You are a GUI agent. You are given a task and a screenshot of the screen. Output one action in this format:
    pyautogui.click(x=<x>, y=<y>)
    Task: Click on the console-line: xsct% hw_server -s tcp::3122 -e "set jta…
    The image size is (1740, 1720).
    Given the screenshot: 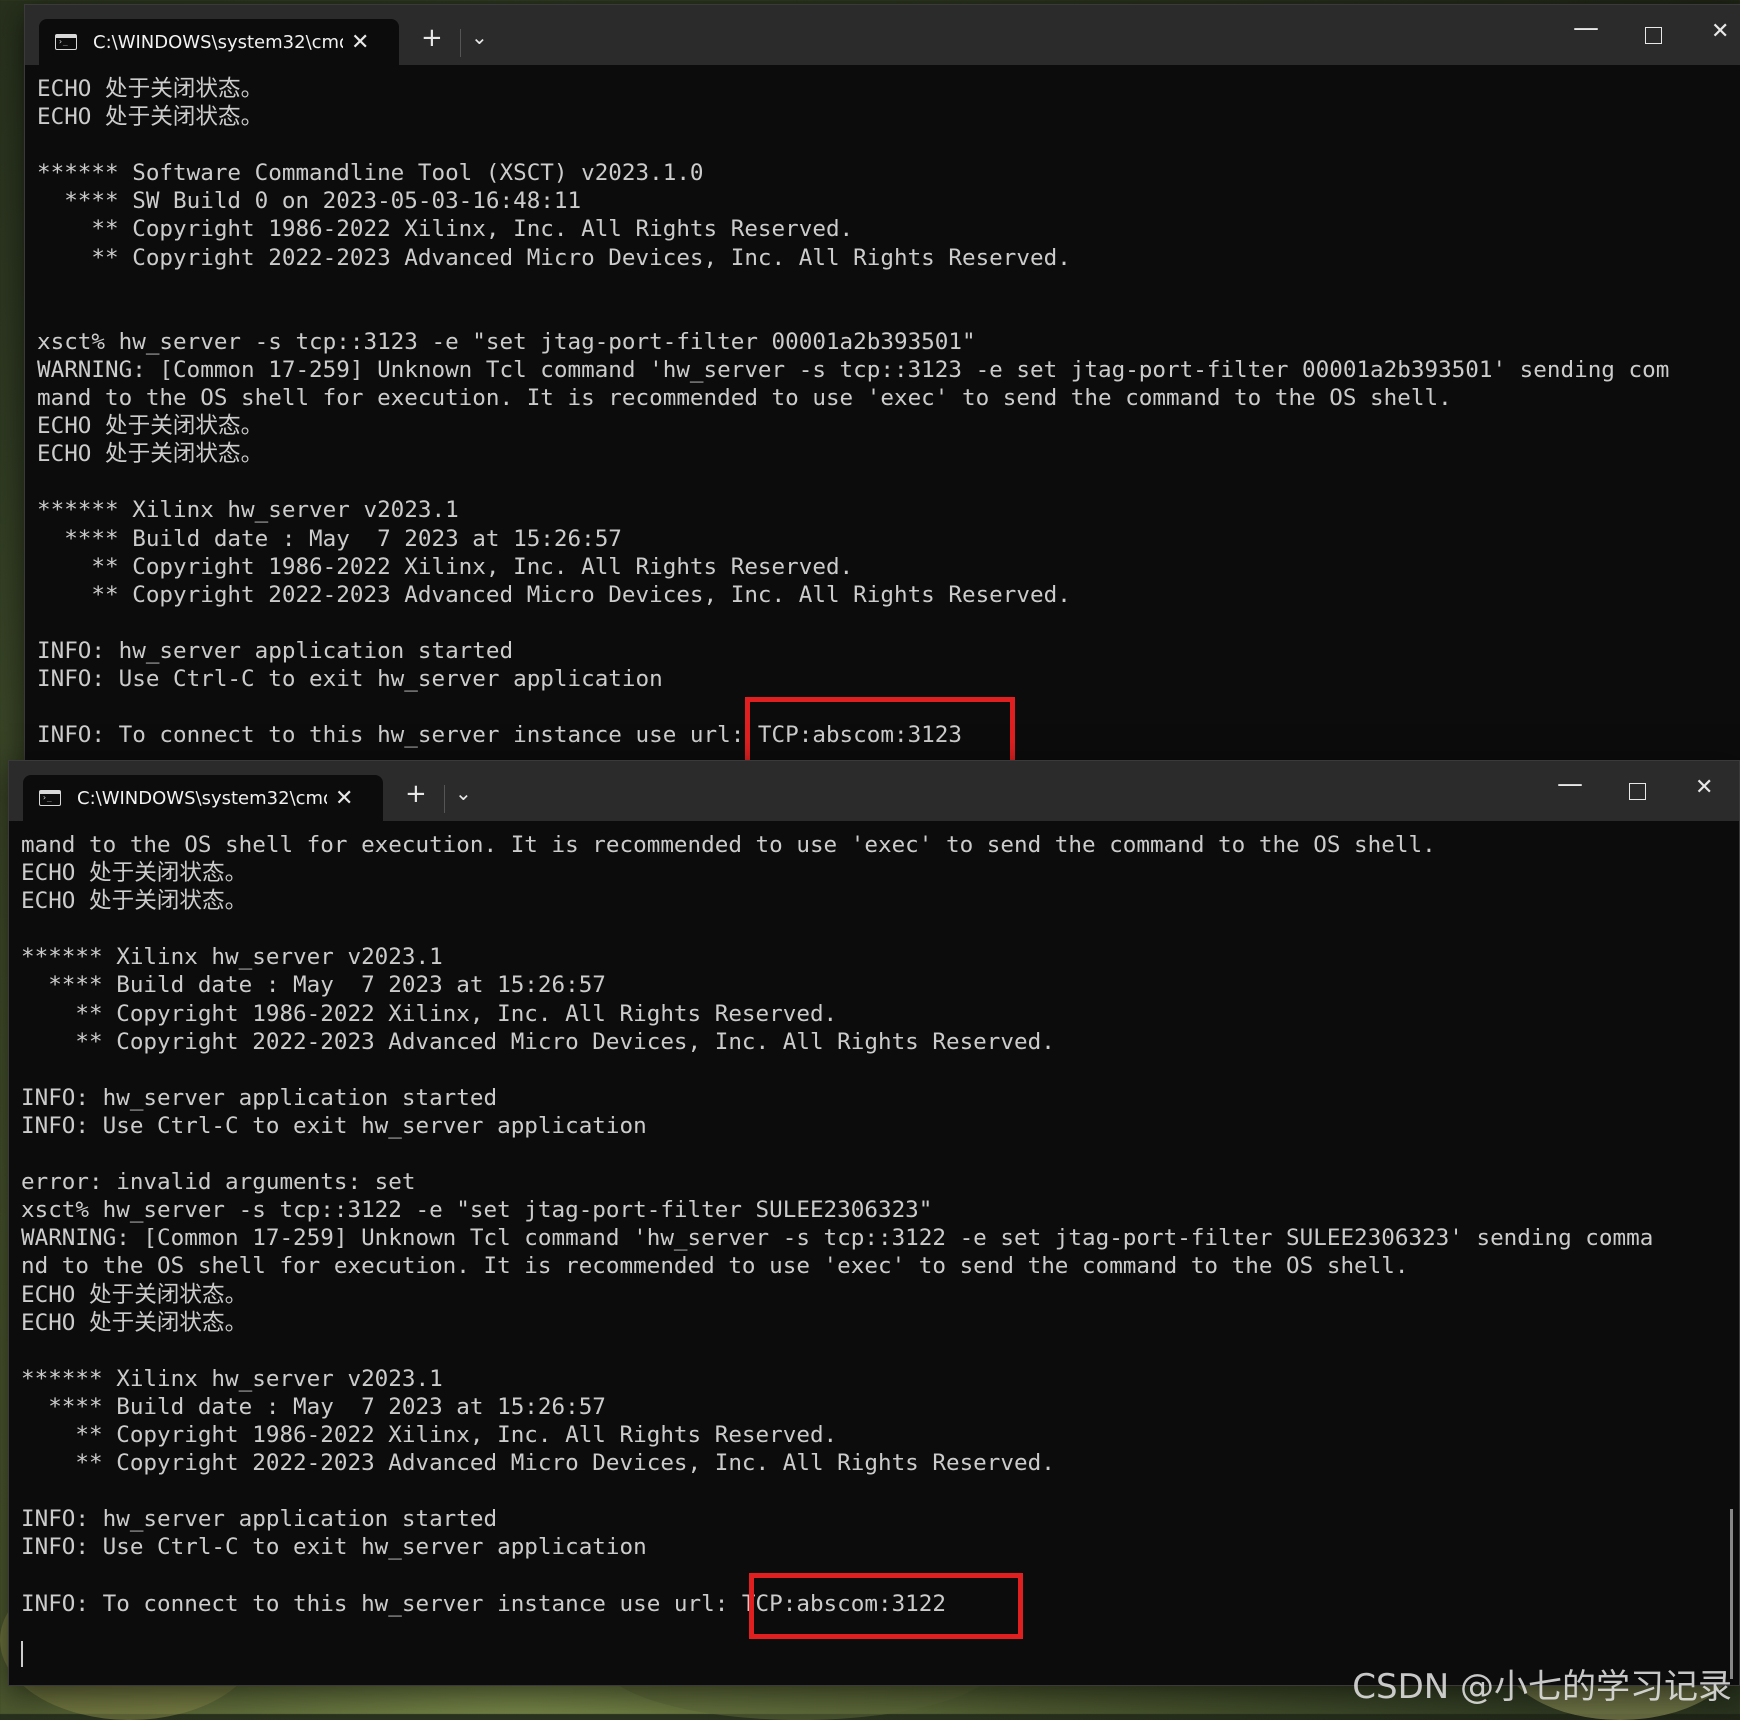 What is the action you would take?
    pyautogui.click(x=477, y=1210)
    